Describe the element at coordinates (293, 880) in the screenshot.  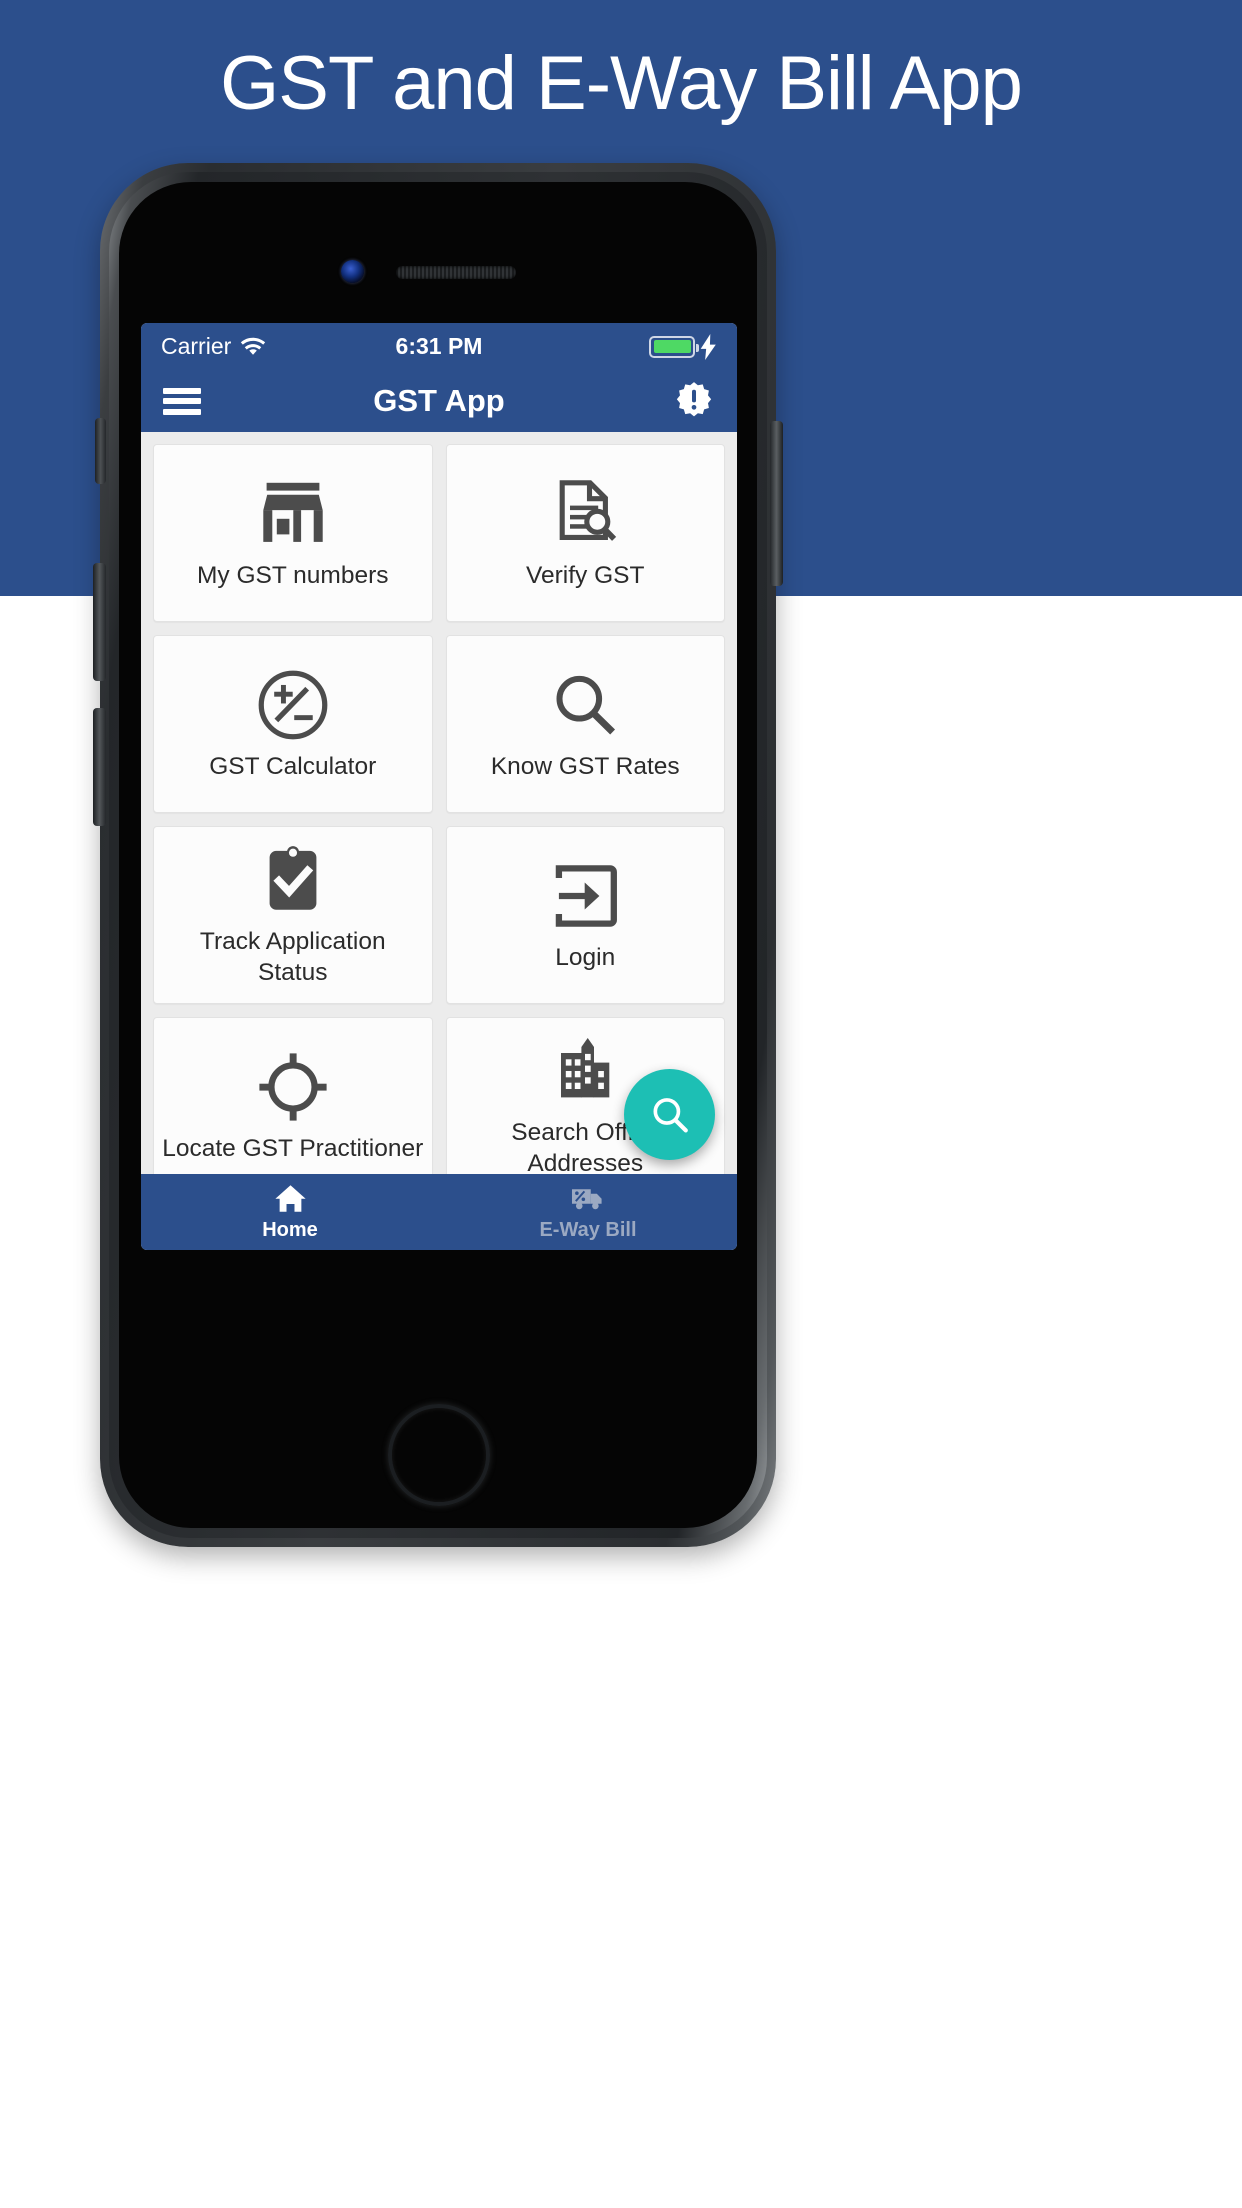
I see `clipboard-check-icon` at that location.